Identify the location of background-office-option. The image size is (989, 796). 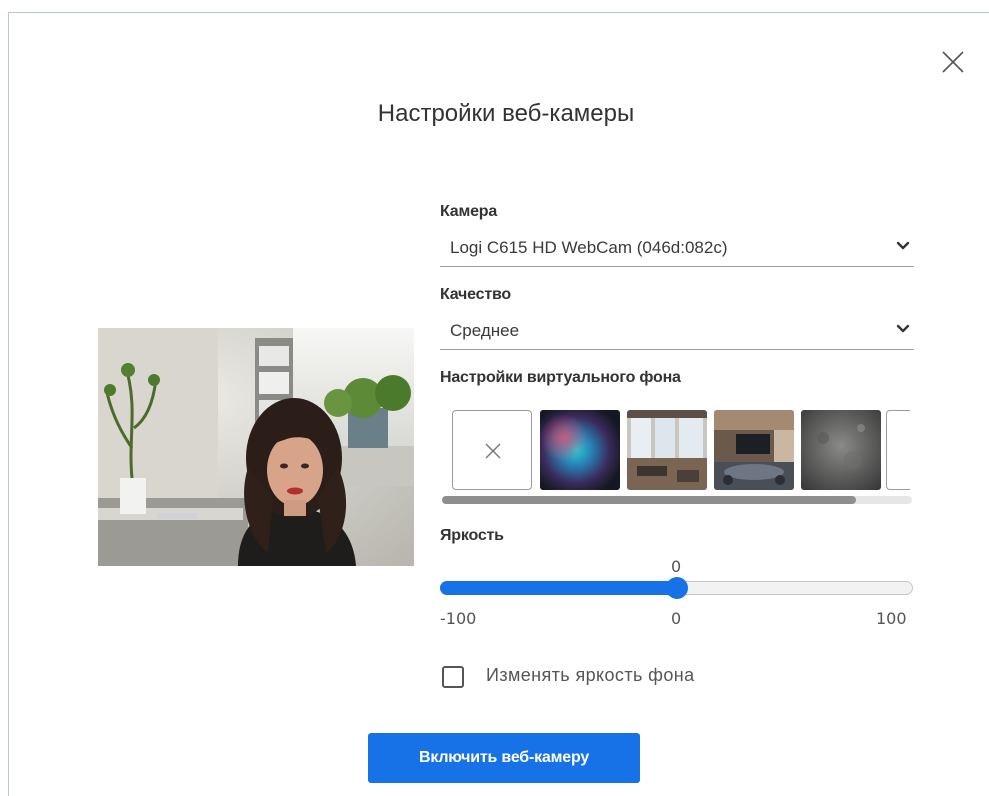
(667, 450).